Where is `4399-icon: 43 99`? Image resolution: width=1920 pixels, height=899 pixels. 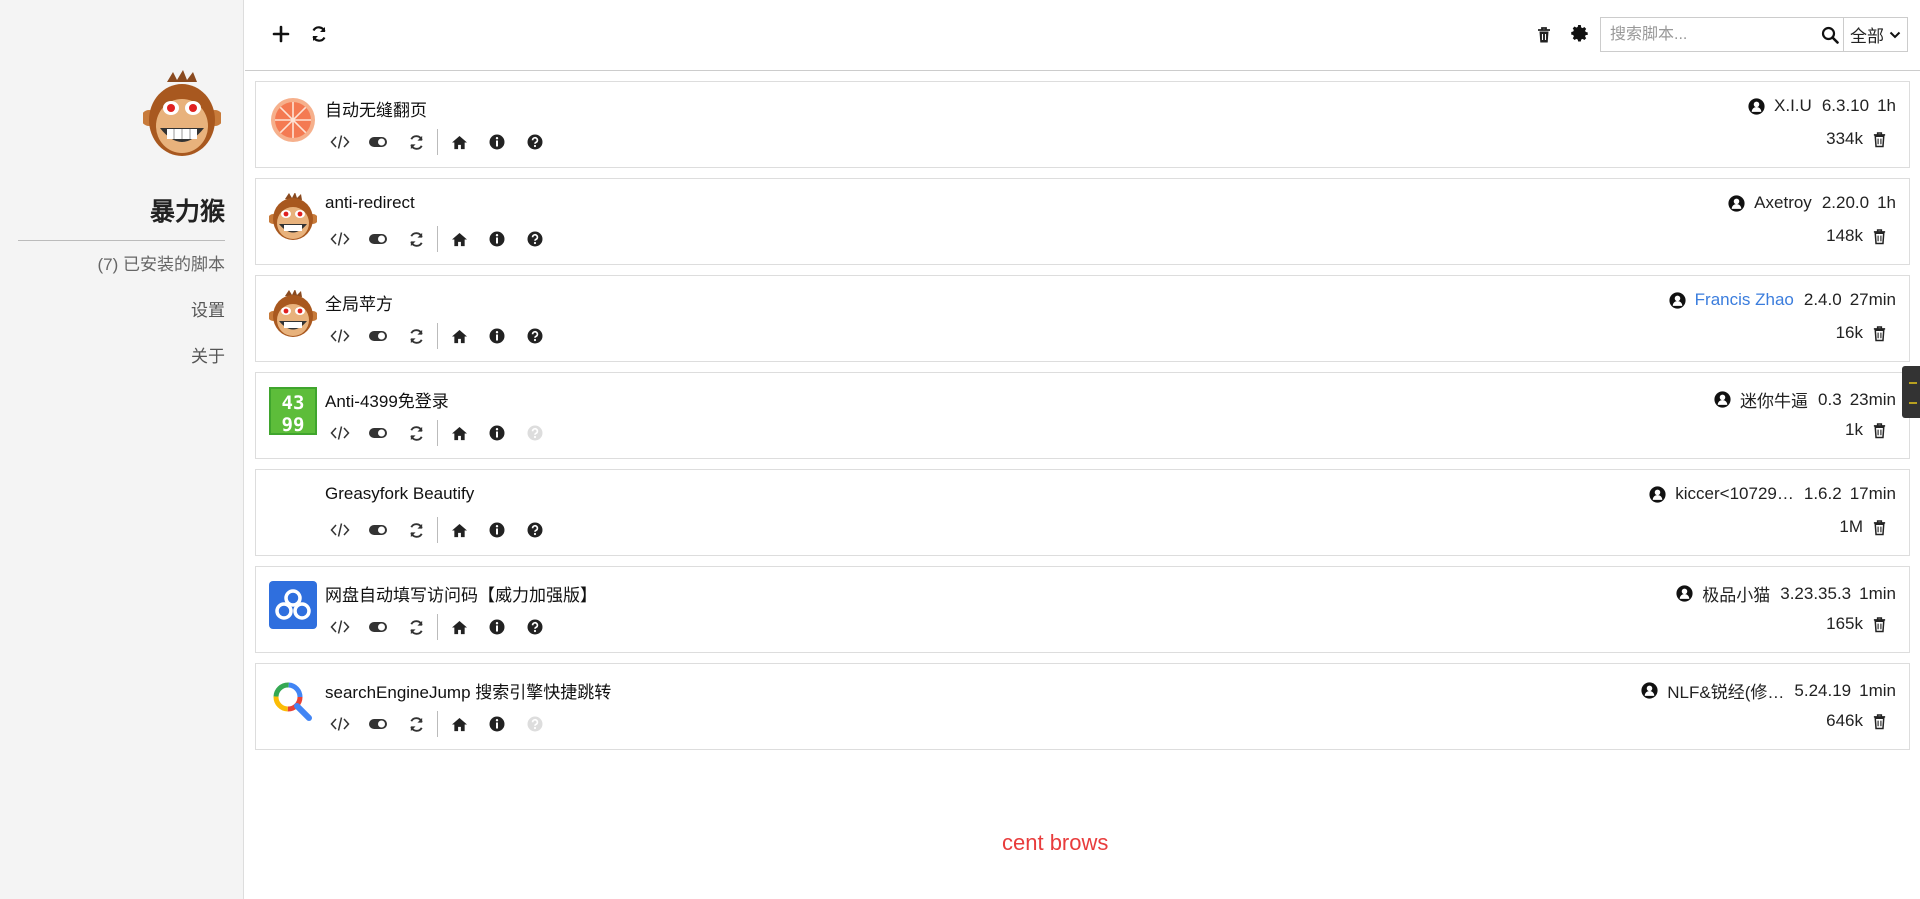
4399-icon: 43 99 is located at coordinates (293, 411).